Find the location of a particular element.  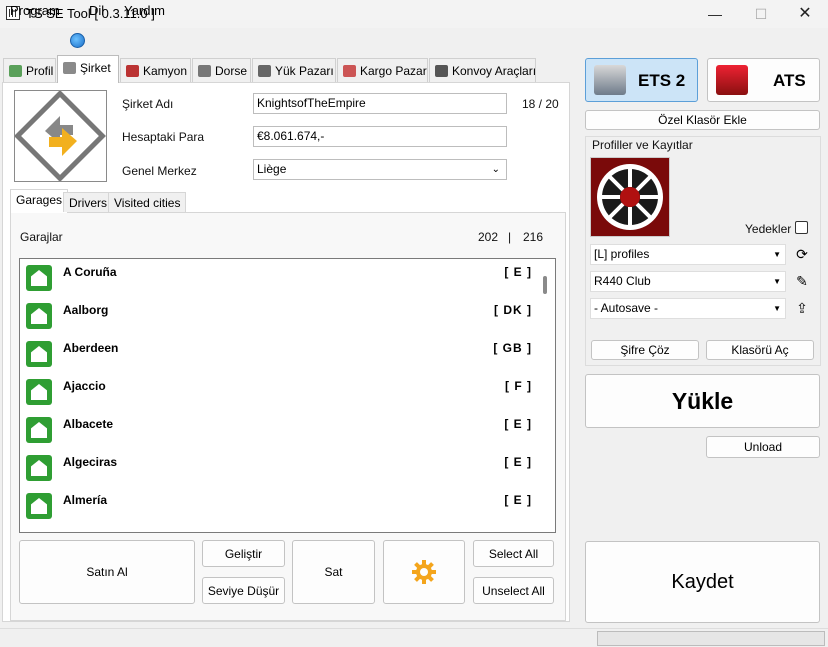

tab-label: Profil is located at coordinates (40, 71).